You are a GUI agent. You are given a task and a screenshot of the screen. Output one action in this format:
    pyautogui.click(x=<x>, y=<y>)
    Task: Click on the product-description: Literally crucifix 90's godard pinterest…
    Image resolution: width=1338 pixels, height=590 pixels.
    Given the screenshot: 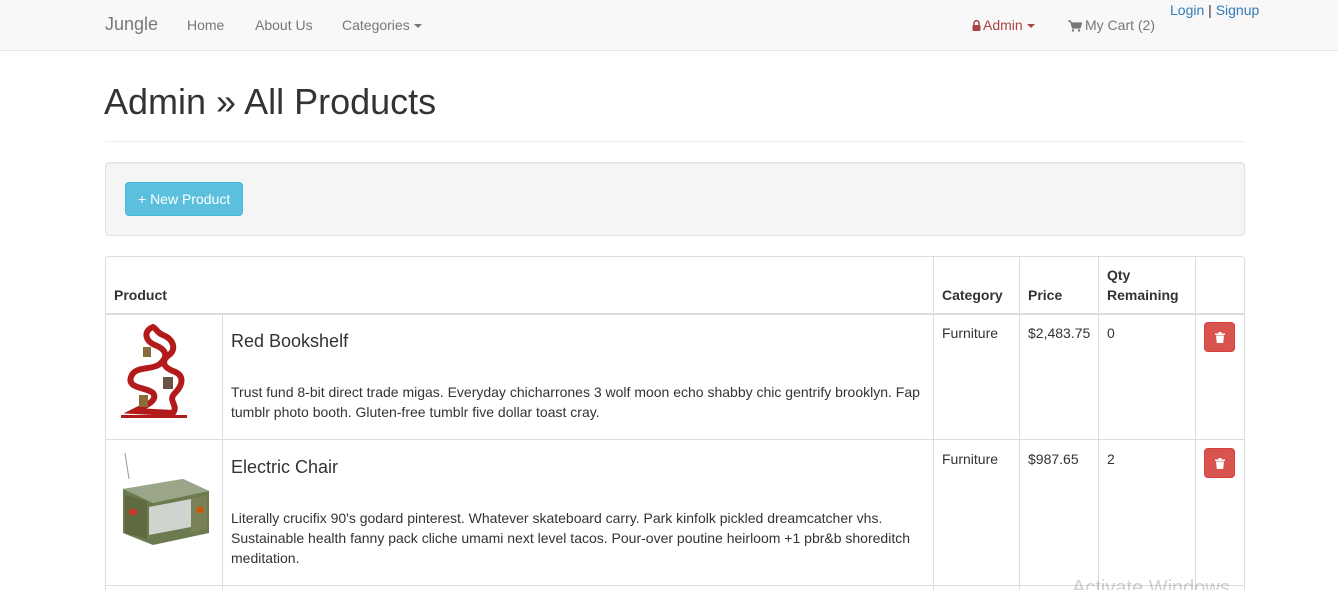 What is the action you would take?
    pyautogui.click(x=570, y=538)
    